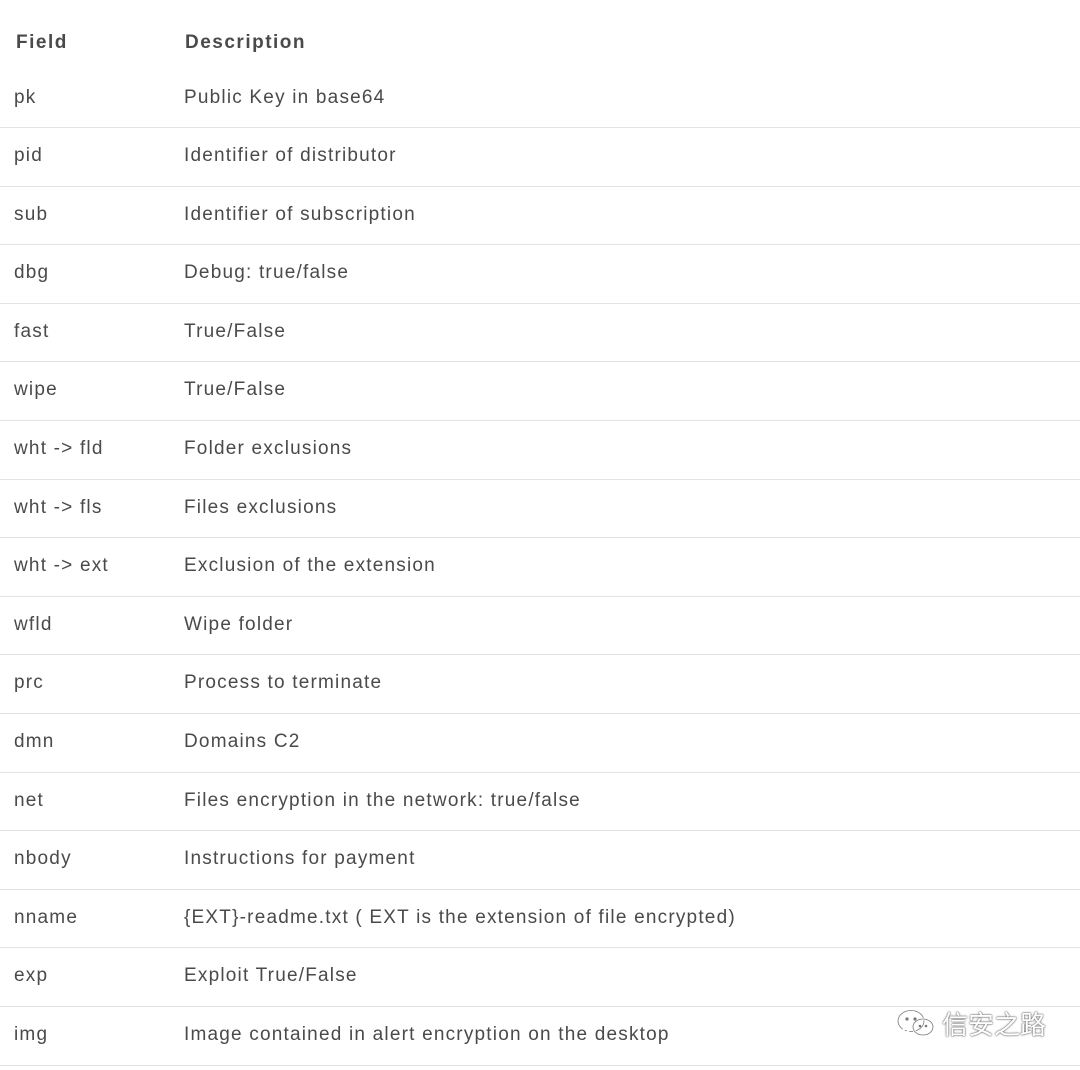 The image size is (1080, 1070). What do you see at coordinates (540, 450) in the screenshot?
I see `table-row: wht -> fld Folder exclusions` at bounding box center [540, 450].